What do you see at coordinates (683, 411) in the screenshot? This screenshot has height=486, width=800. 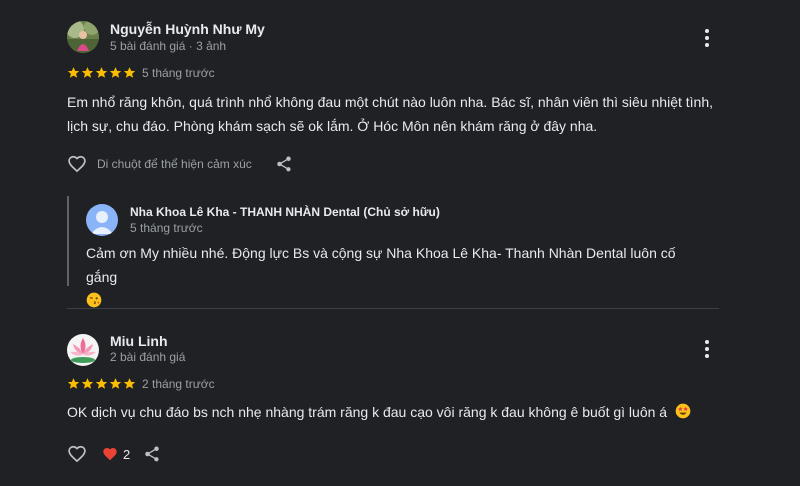 I see `star-struck-emoji` at bounding box center [683, 411].